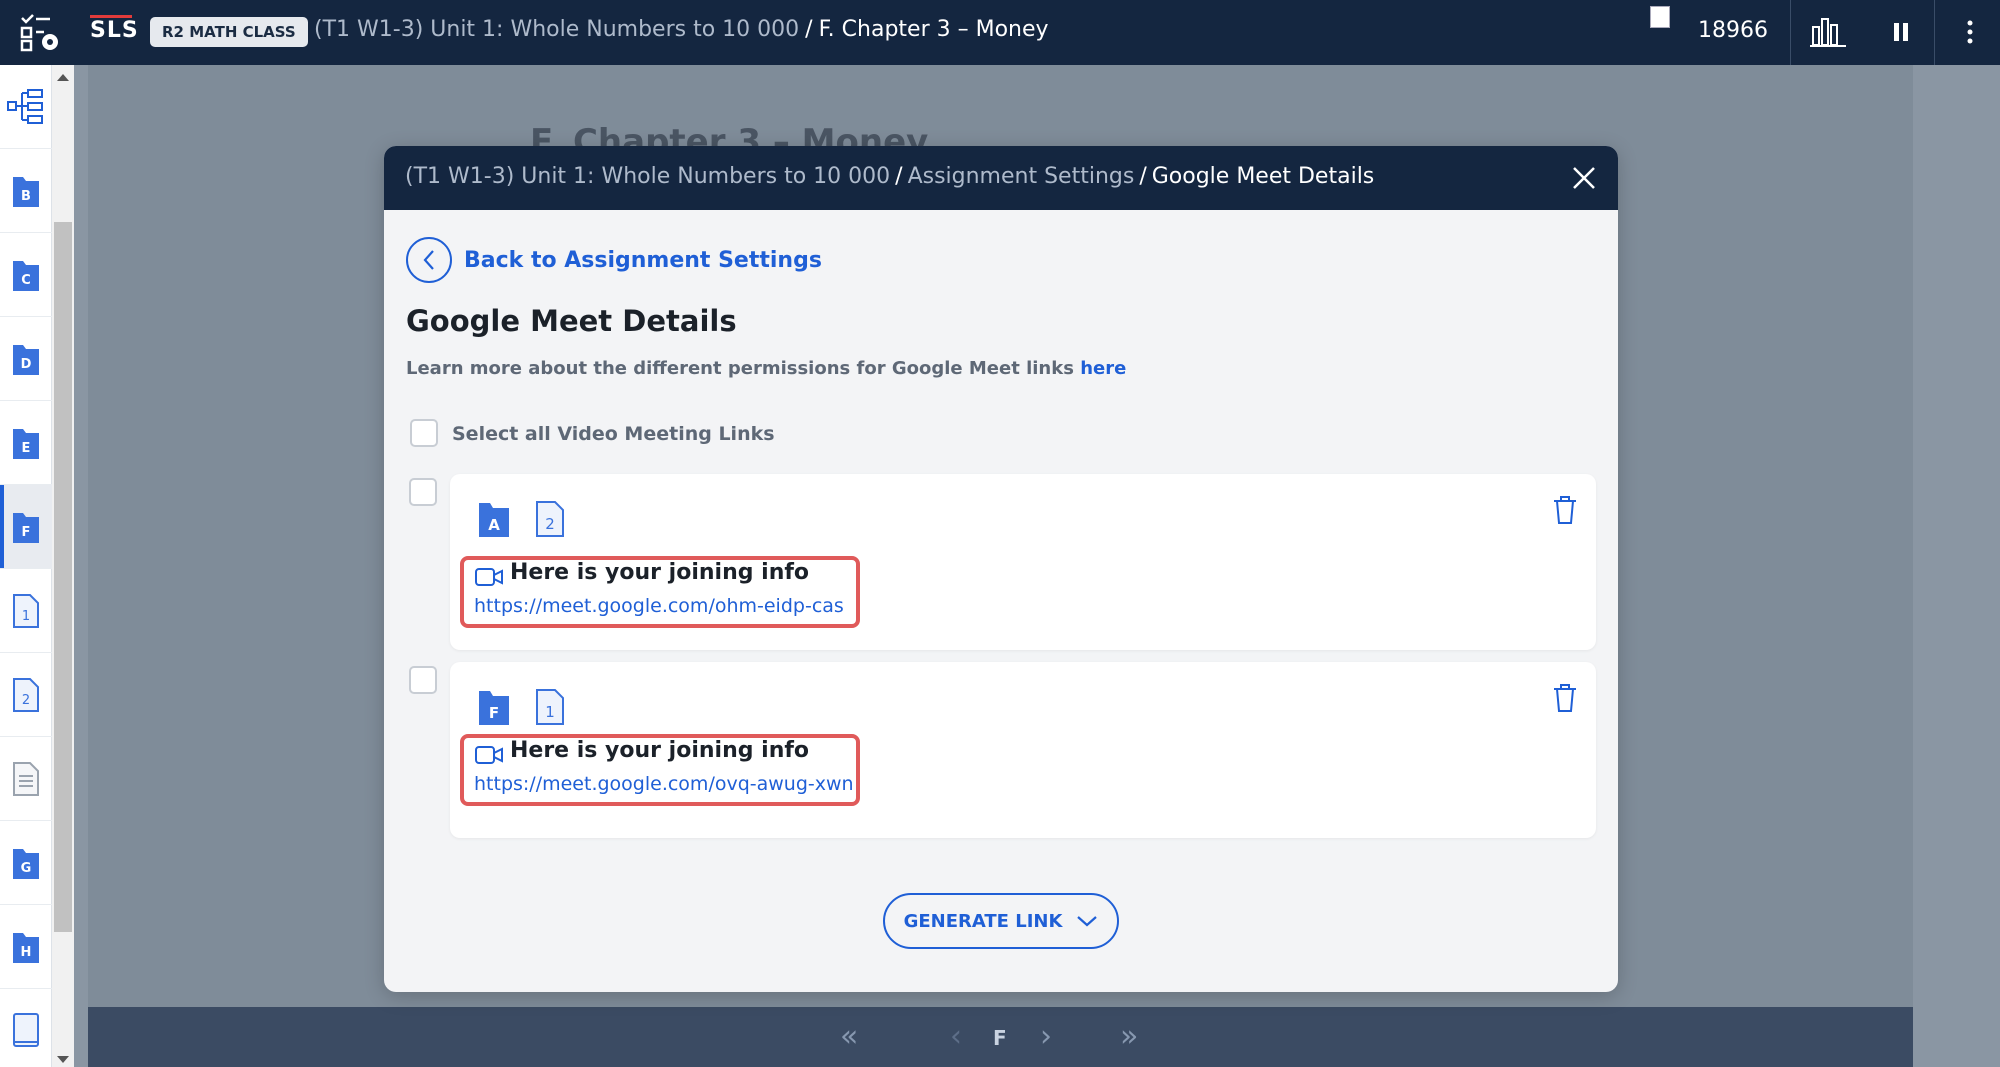 This screenshot has height=1067, width=2000. What do you see at coordinates (26, 448) in the screenshot?
I see `svg-text: E` at bounding box center [26, 448].